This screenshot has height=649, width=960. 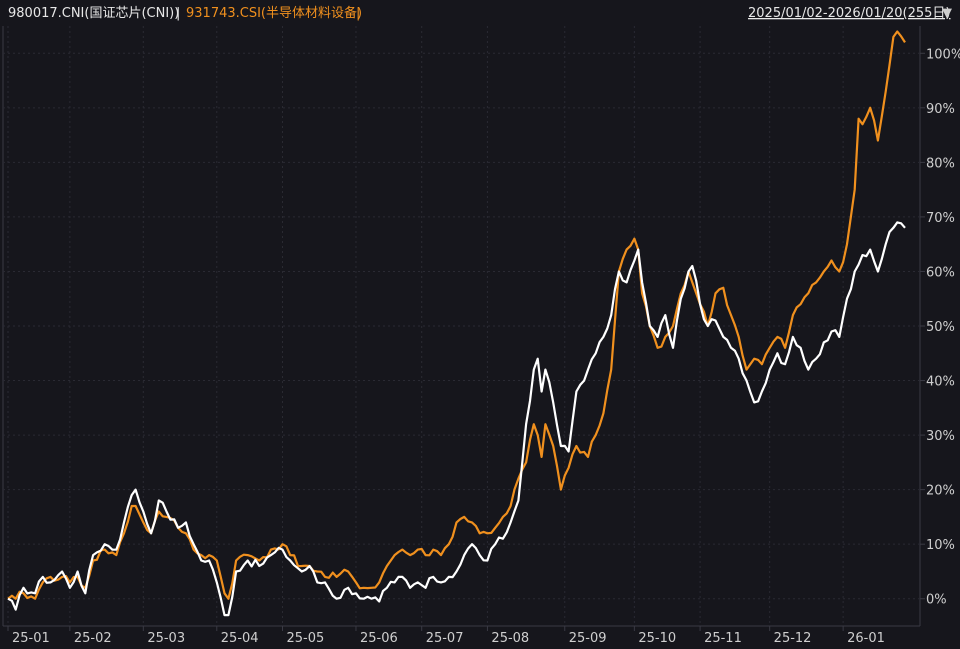 What do you see at coordinates (723, 638) in the screenshot?
I see `x-tick-label: 25-11` at bounding box center [723, 638].